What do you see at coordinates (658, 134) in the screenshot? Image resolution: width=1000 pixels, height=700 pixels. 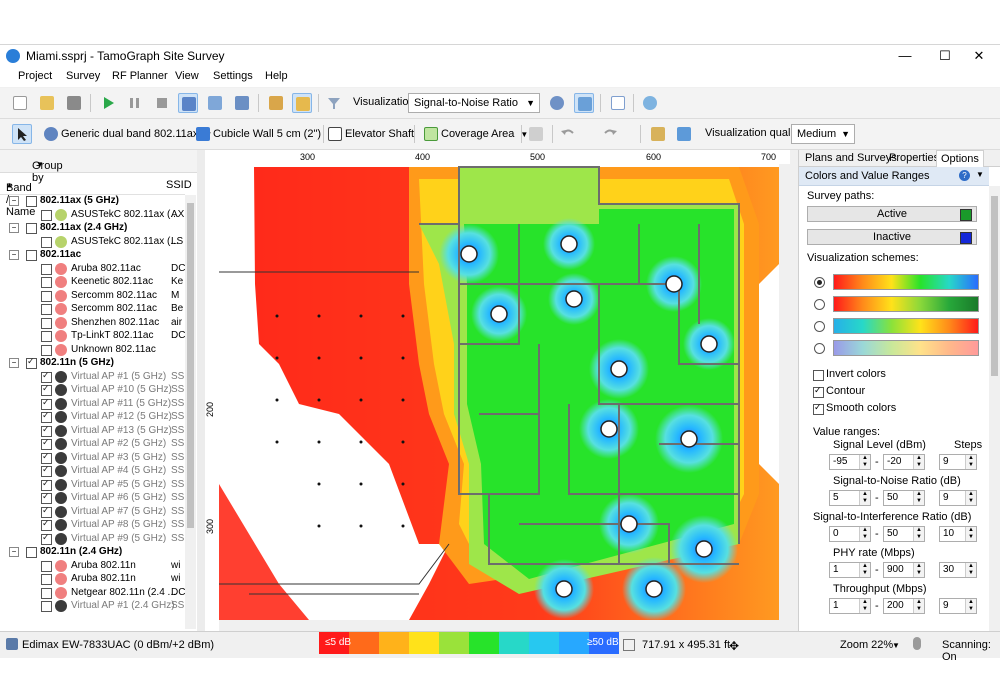 I see `auto-place-icon` at bounding box center [658, 134].